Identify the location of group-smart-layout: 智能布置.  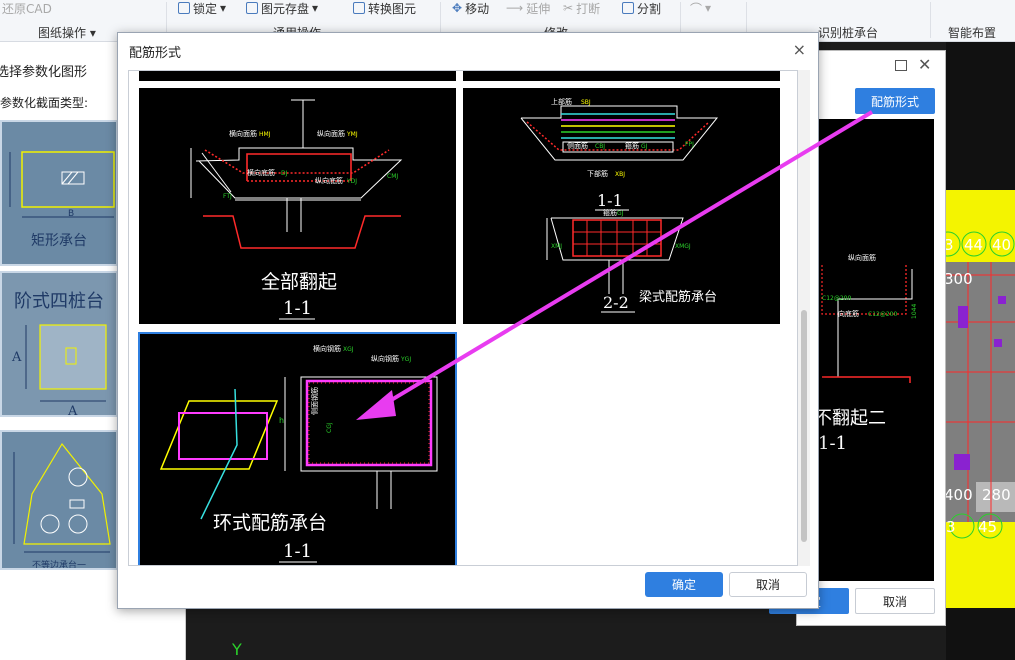
(972, 32).